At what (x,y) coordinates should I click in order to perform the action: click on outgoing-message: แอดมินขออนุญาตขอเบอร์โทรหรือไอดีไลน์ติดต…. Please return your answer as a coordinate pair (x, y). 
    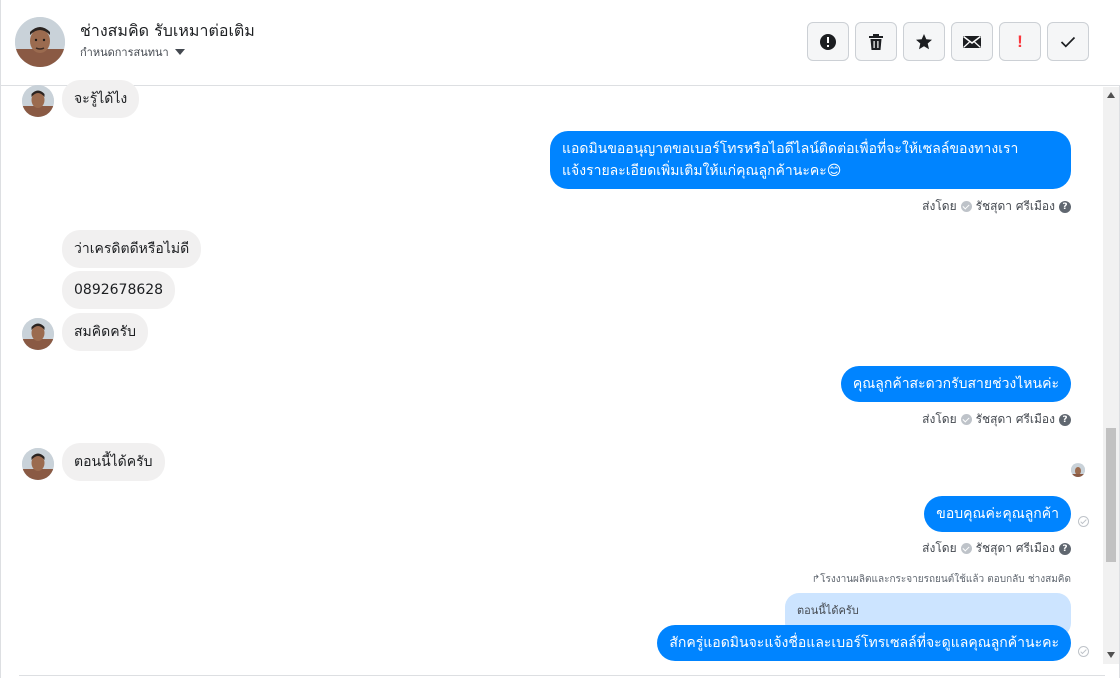
    Looking at the image, I should click on (810, 160).